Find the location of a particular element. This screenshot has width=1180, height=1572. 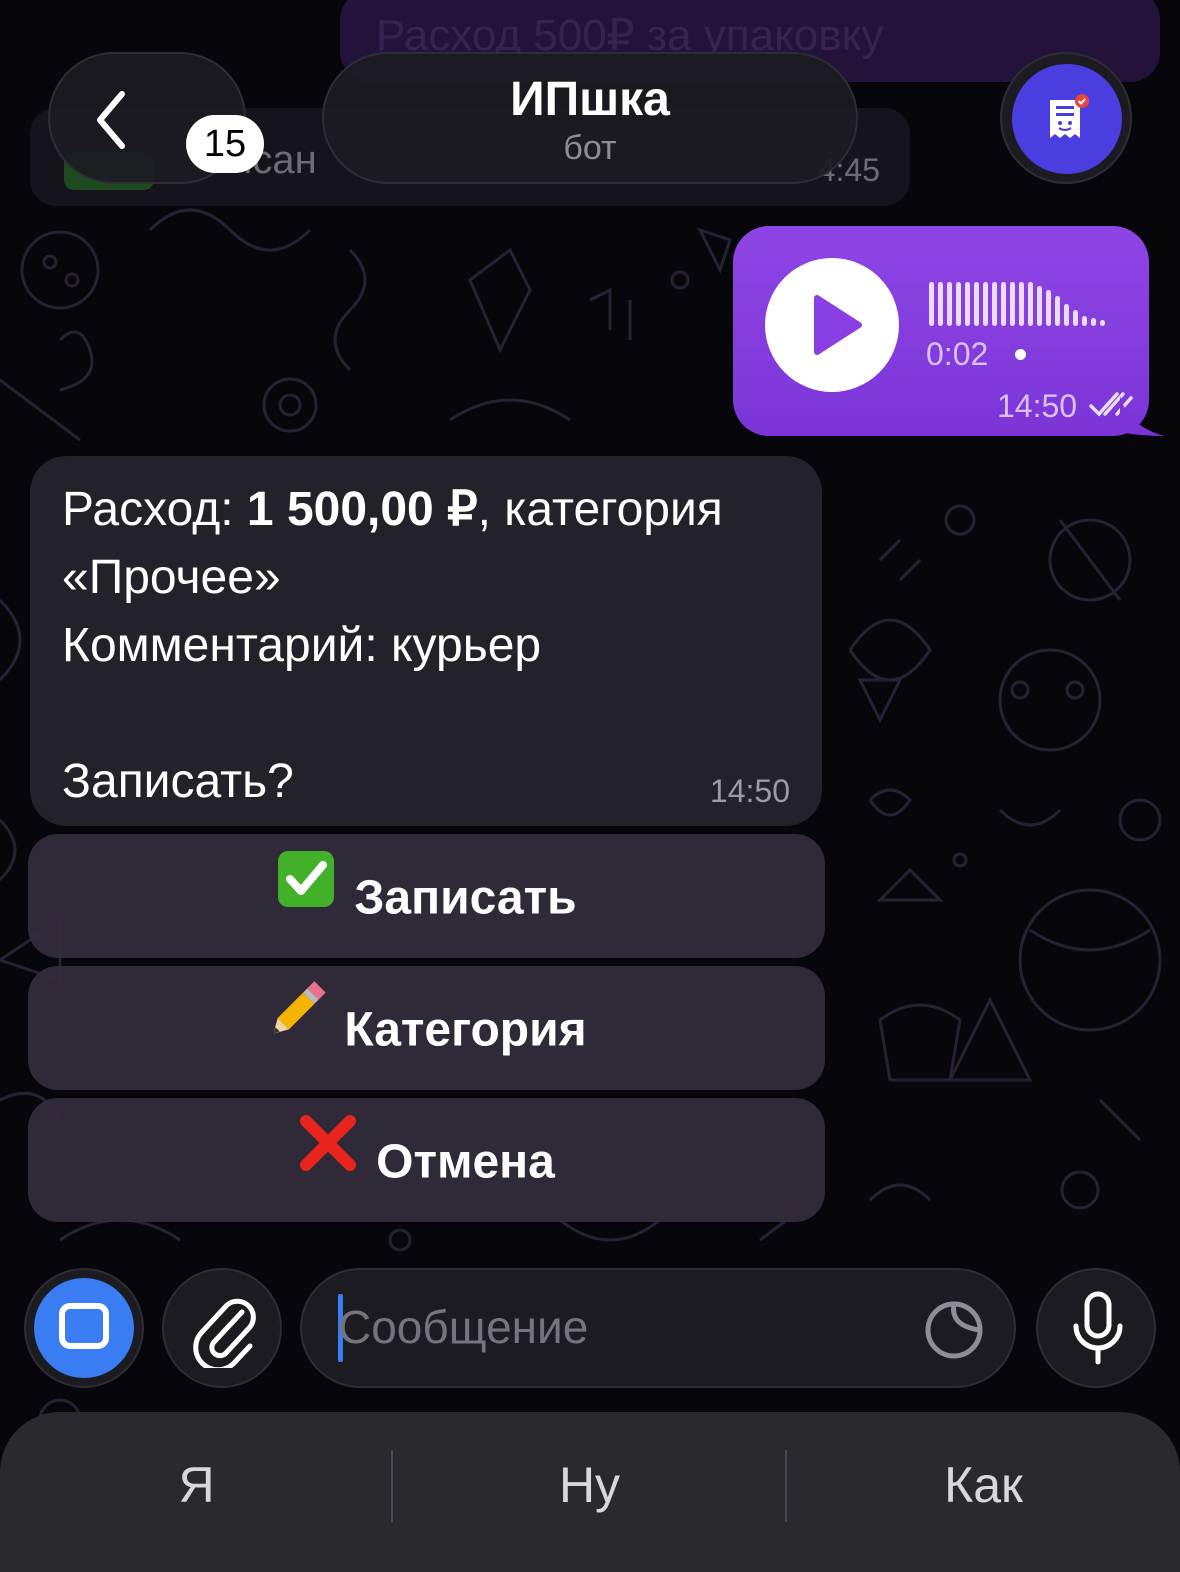

microphone-icon is located at coordinates (1098, 1328).